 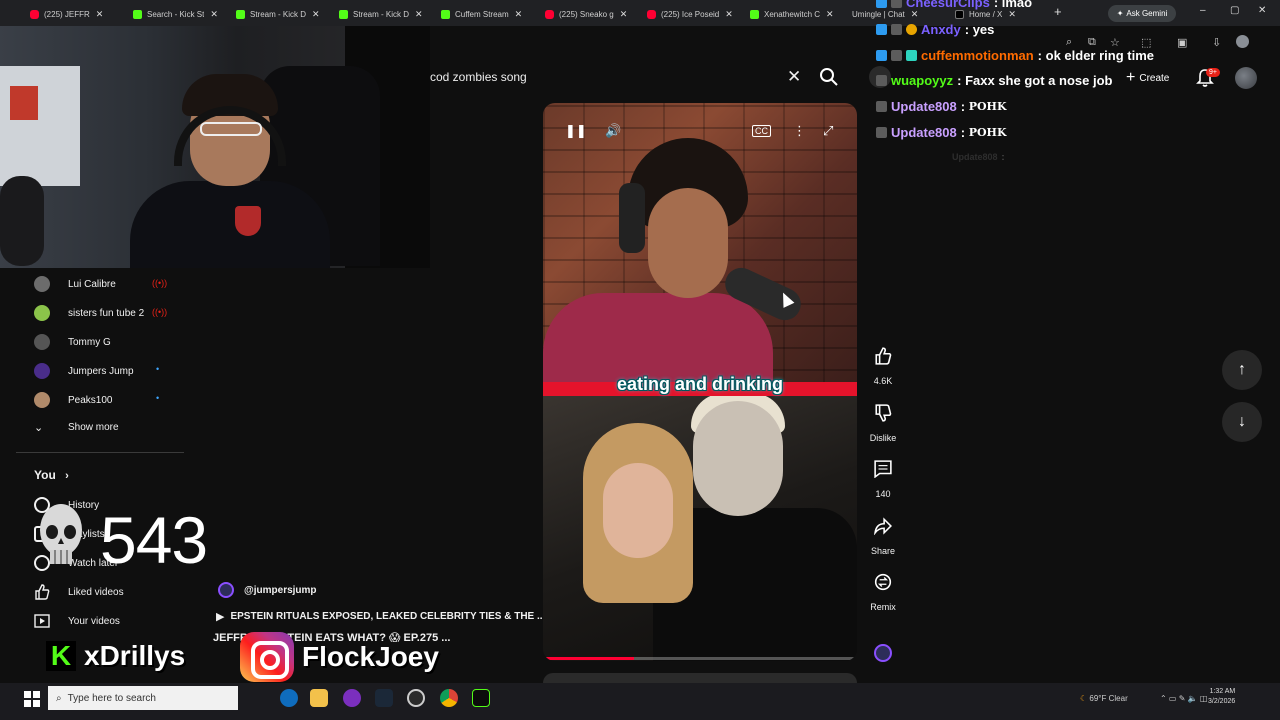 What do you see at coordinates (343, 14) in the screenshot?
I see `kick-icon` at bounding box center [343, 14].